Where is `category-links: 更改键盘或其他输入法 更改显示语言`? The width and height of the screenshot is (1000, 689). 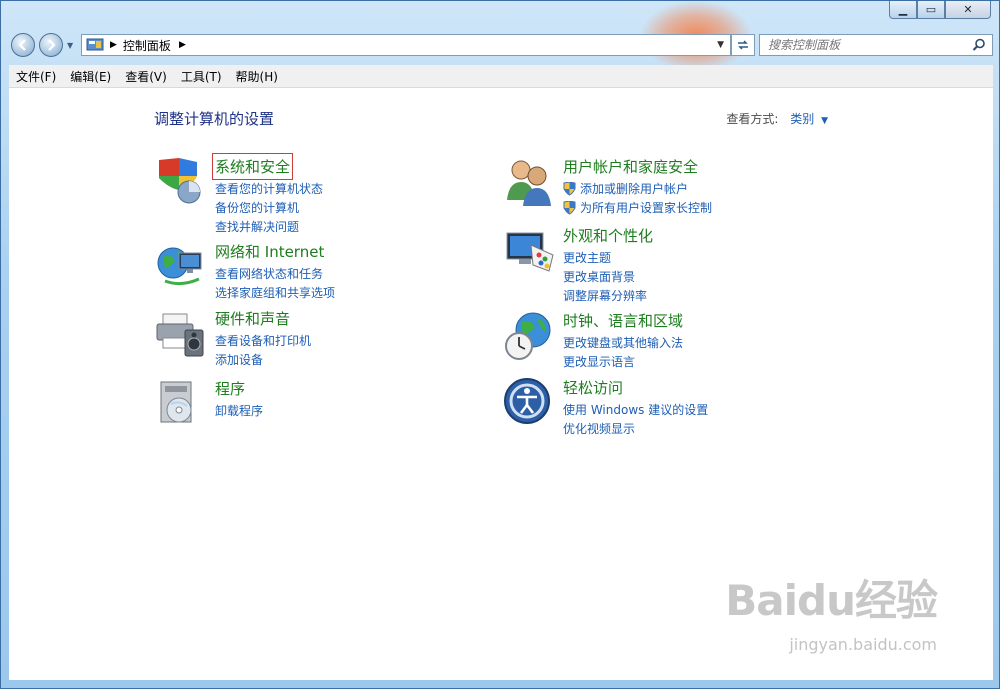
category-links: 更改键盘或其他输入法 更改显示语言 is located at coordinates (623, 352).